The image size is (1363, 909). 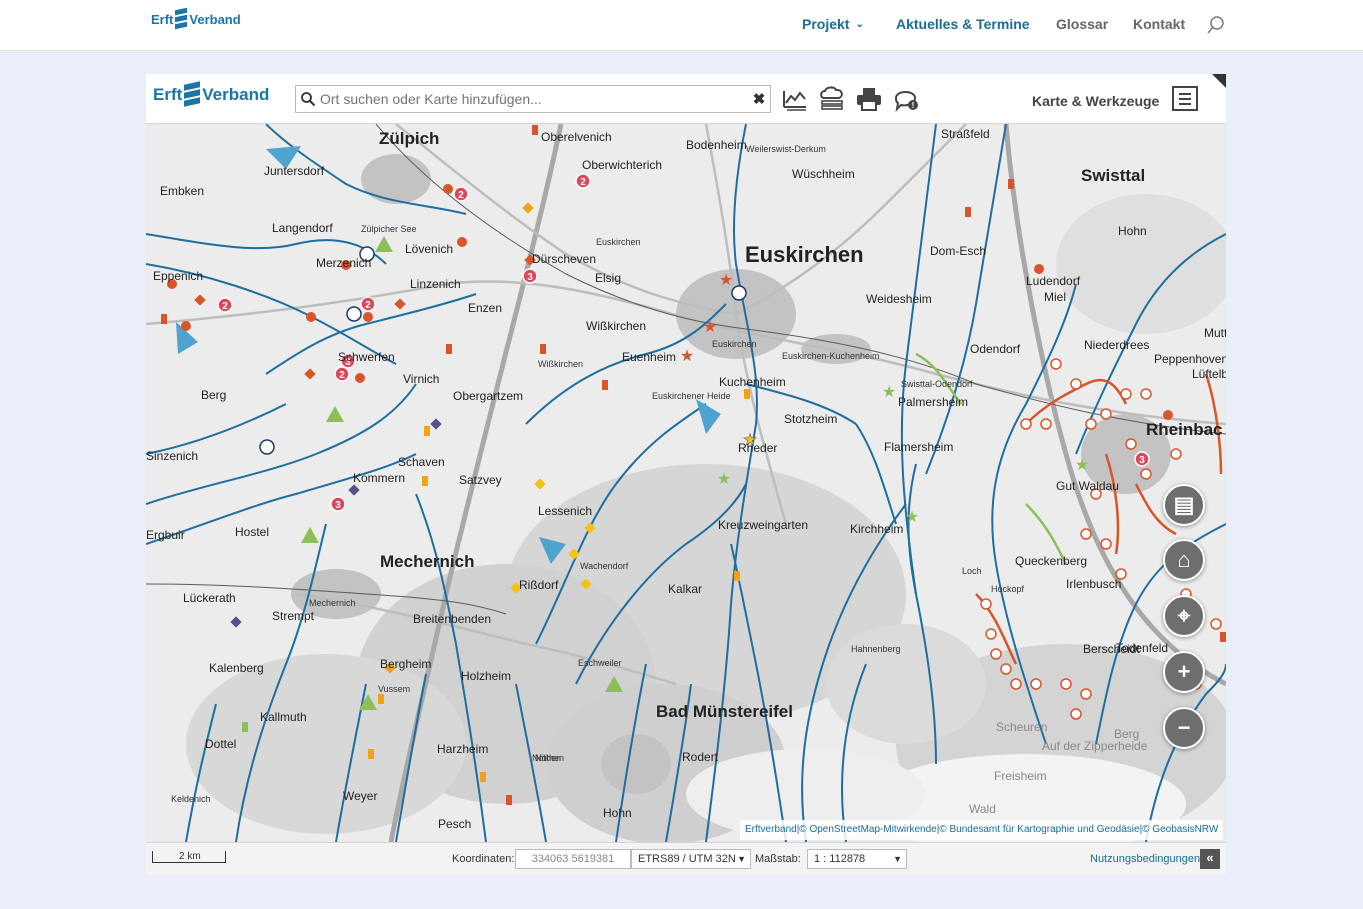 What do you see at coordinates (832, 99) in the screenshot?
I see `layers-cloud-icon` at bounding box center [832, 99].